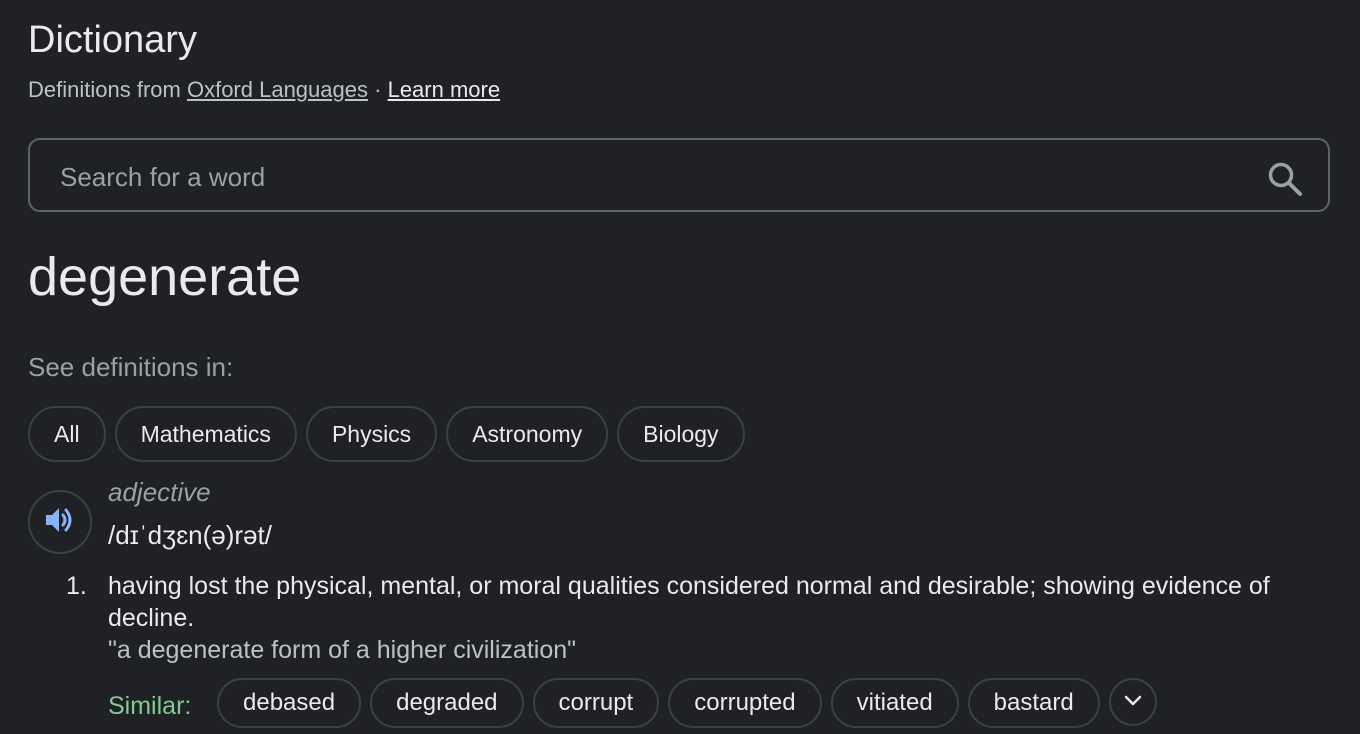 The height and width of the screenshot is (734, 1360). I want to click on learn-more-link: Learn more, so click(444, 89).